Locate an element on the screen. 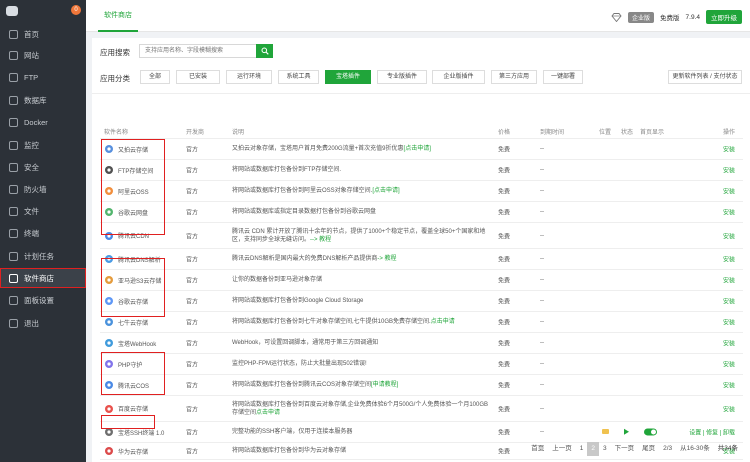 The width and height of the screenshot is (750, 462). huawei-cloud-icon is located at coordinates (109, 451).